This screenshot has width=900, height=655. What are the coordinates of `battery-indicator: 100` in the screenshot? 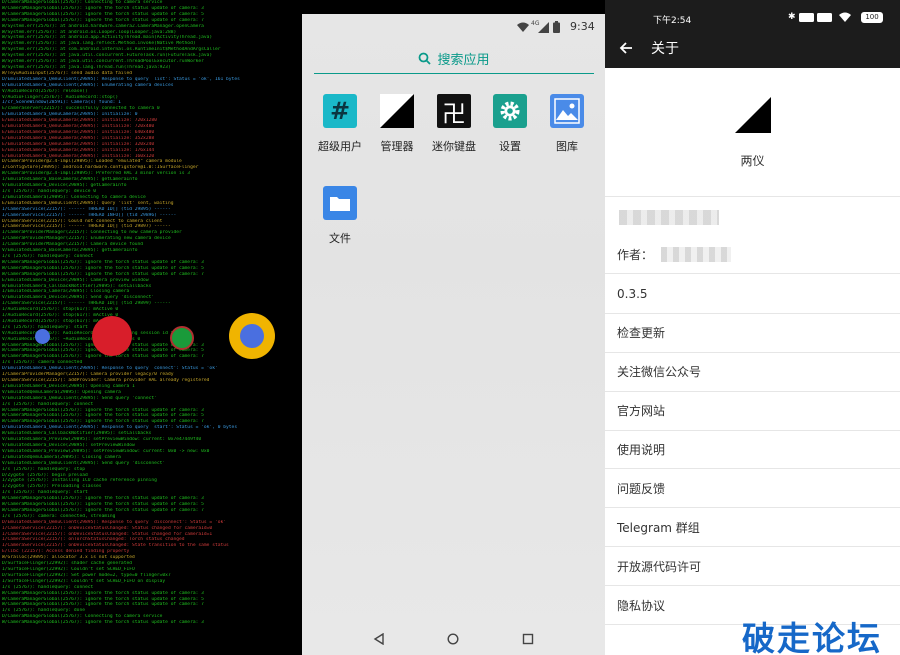 It's located at (872, 17).